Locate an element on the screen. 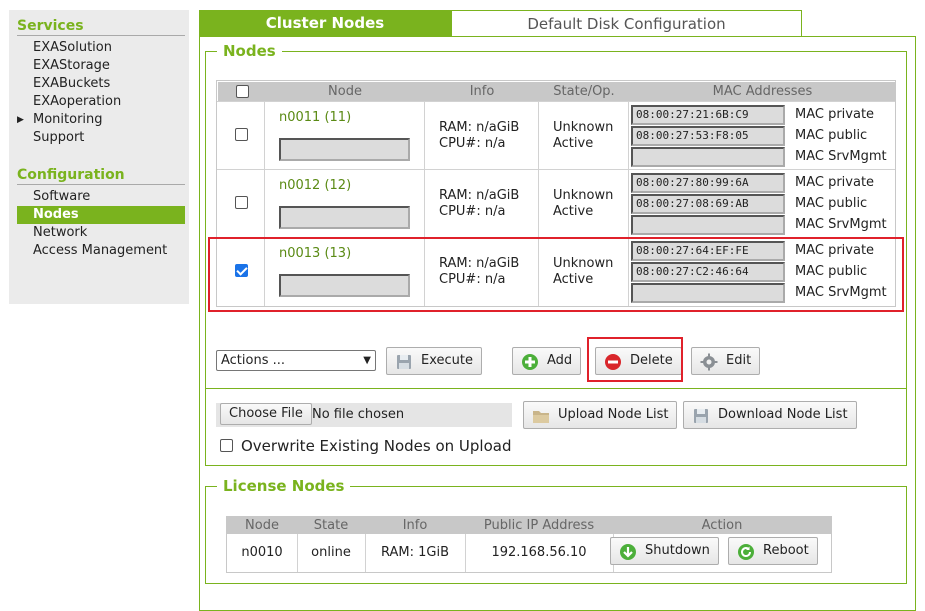 The image size is (925, 611). shutdown-button: Shutdown is located at coordinates (664, 551).